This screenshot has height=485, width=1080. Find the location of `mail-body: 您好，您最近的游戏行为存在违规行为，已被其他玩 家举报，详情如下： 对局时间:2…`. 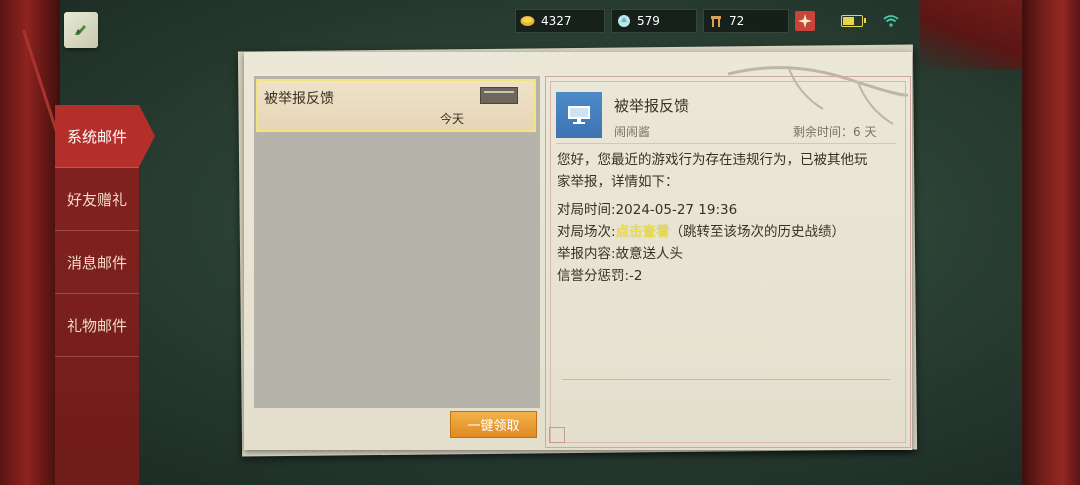

mail-body: 您好，您最近的游戏行为存在违规行为，已被其他玩 家举报，详情如下： 对局时间:2… is located at coordinates (729, 218).